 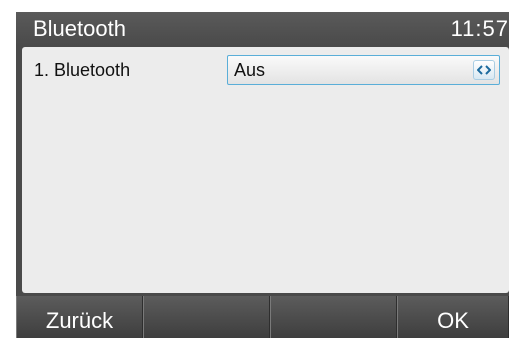 I want to click on left-right-arrows-icon, so click(x=484, y=70).